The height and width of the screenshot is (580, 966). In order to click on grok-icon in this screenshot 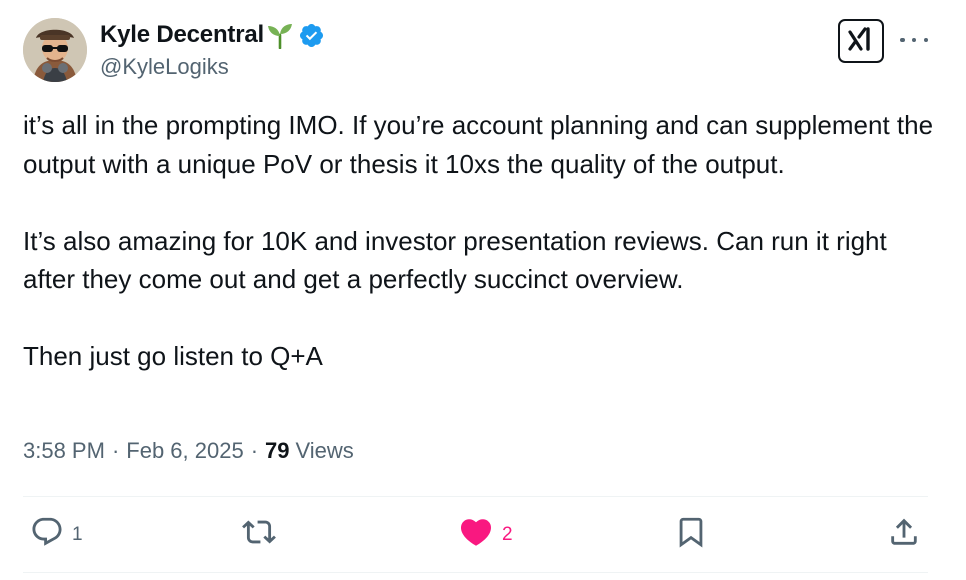, I will do `click(861, 41)`.